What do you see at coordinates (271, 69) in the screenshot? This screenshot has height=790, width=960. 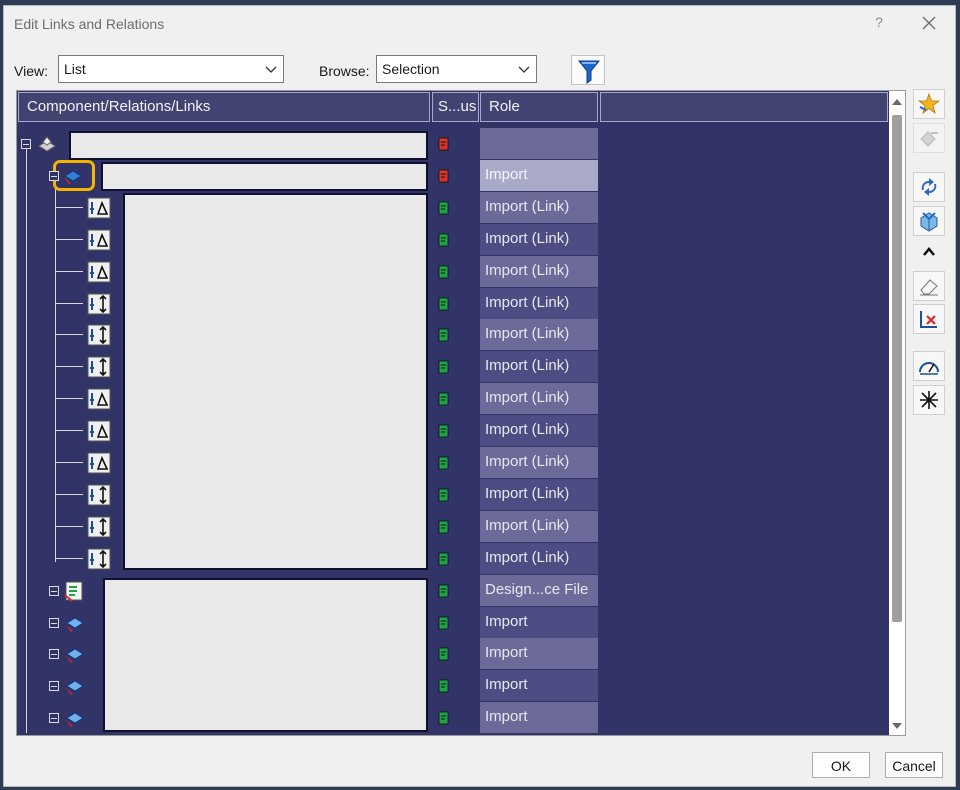 I see `chevron-down-icon` at bounding box center [271, 69].